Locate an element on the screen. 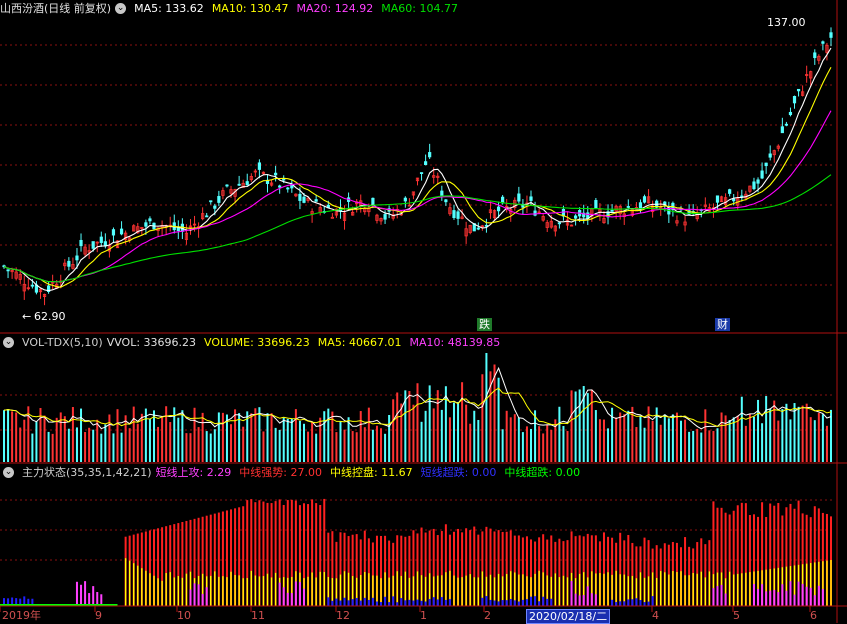 This screenshot has height=624, width=847. mid-control-value: 中线控盘: 11.67 is located at coordinates (371, 472).